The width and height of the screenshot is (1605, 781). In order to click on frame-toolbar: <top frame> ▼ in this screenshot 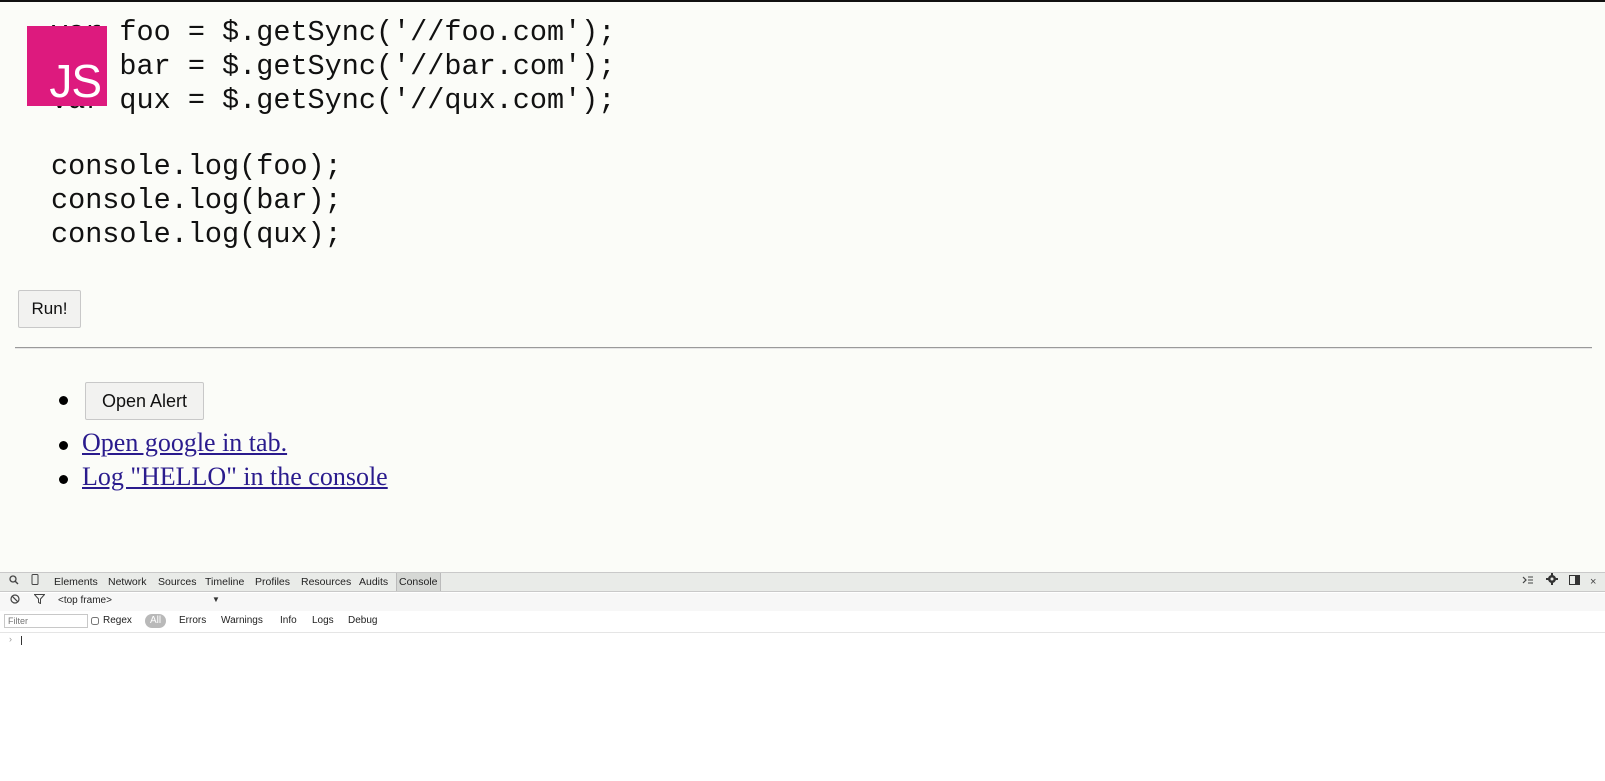, I will do `click(802, 602)`.